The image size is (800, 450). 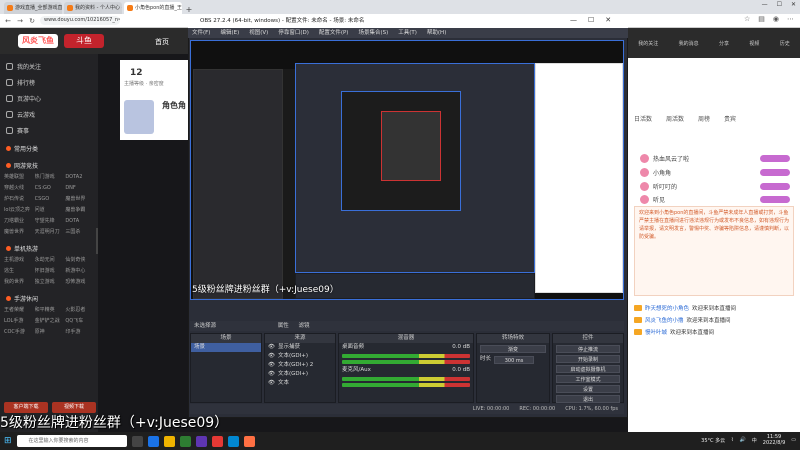 I want to click on menu-tools: 工具(T), so click(x=407, y=33).